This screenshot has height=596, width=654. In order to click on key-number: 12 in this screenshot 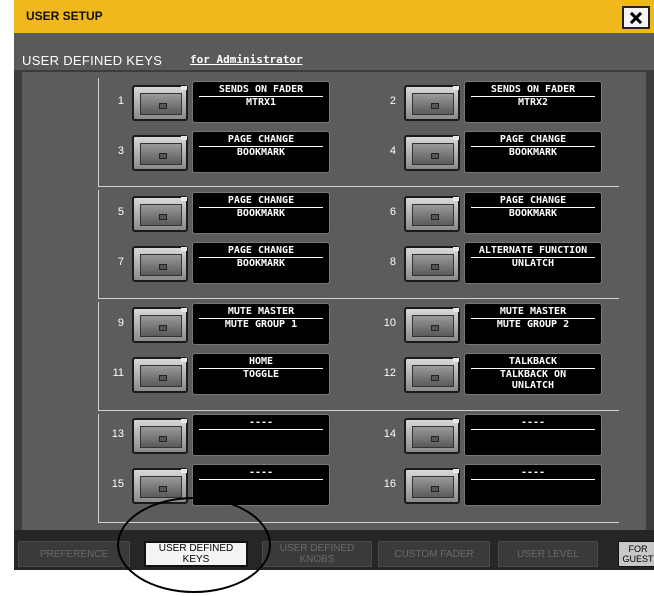, I will do `click(389, 373)`.